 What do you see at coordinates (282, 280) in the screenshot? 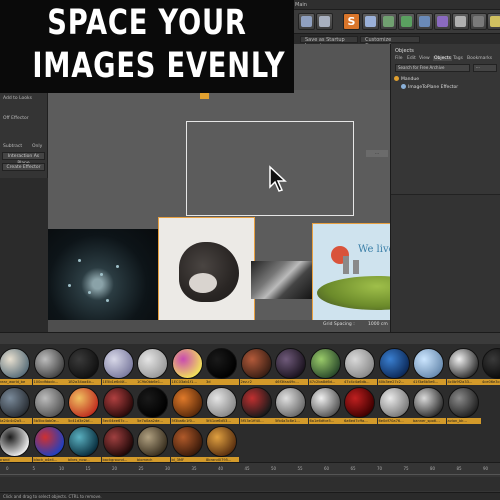
I see `canvas-image-metal` at bounding box center [282, 280].